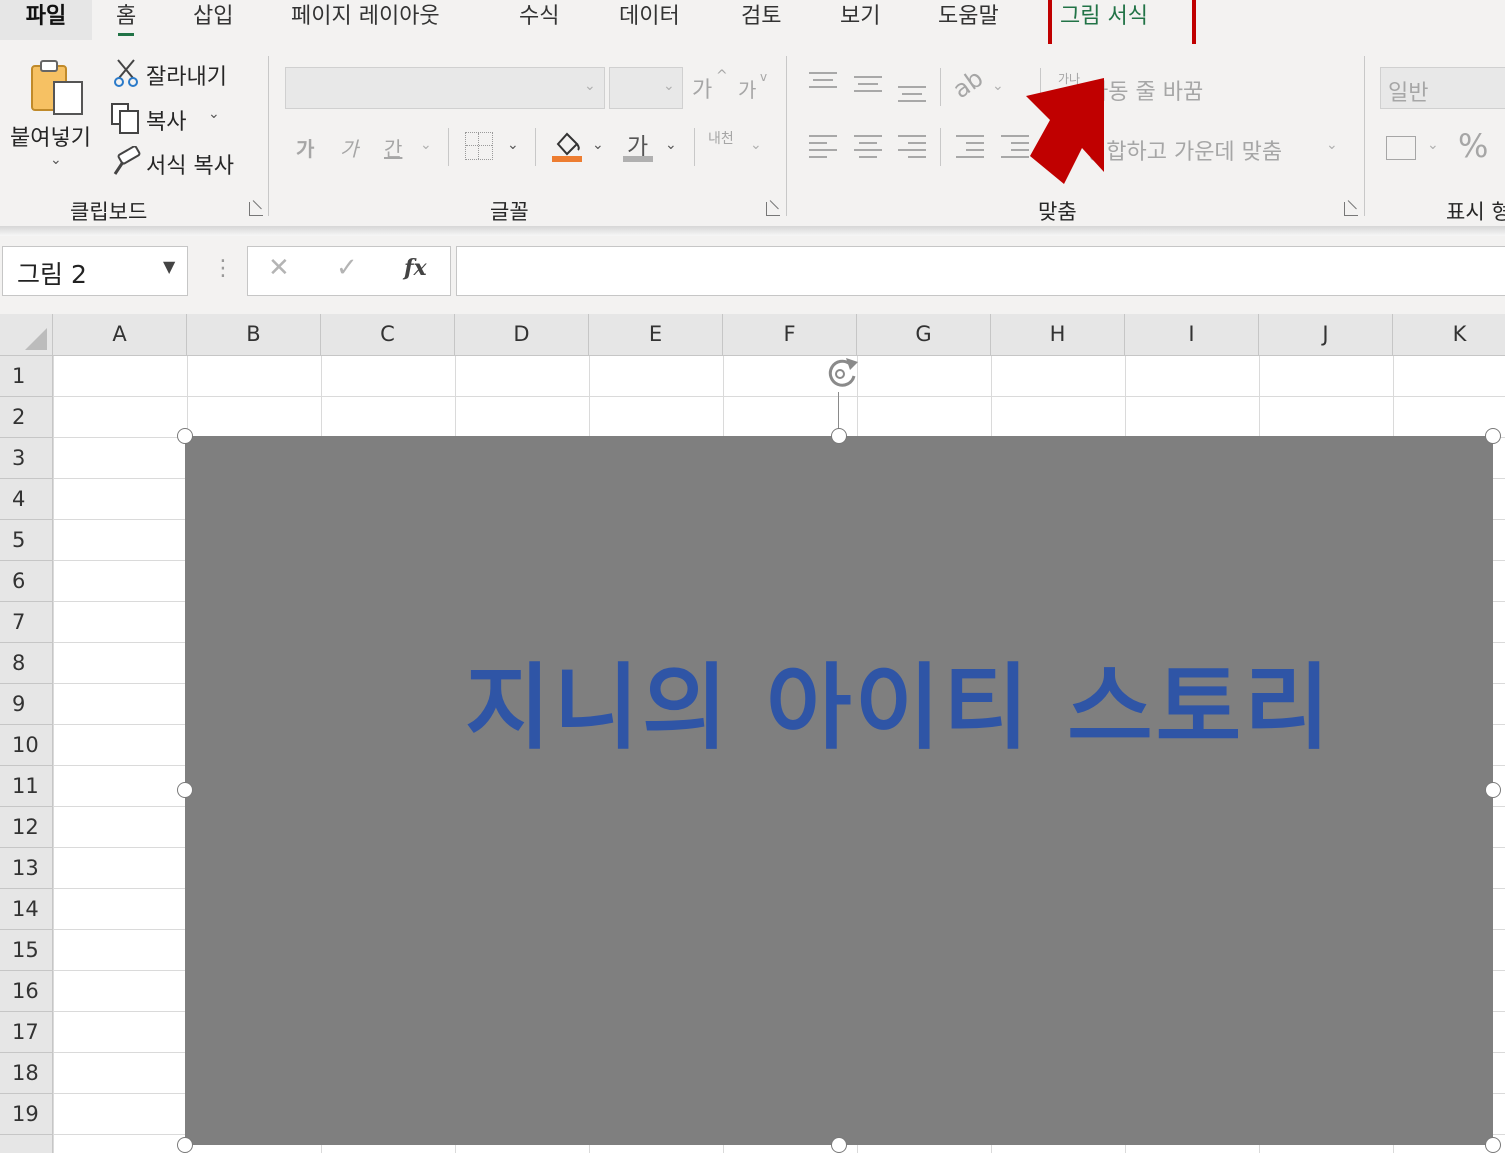 The image size is (1505, 1153). I want to click on align-middle-icon, so click(868, 87).